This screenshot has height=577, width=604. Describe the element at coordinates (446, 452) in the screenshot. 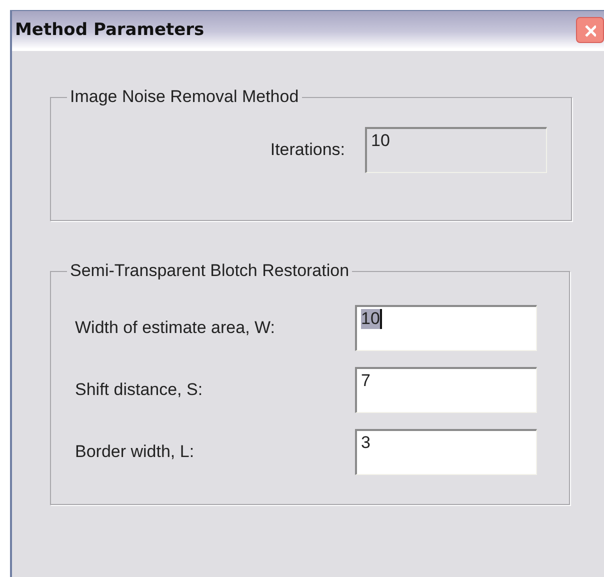

I see `text-field: 3` at that location.